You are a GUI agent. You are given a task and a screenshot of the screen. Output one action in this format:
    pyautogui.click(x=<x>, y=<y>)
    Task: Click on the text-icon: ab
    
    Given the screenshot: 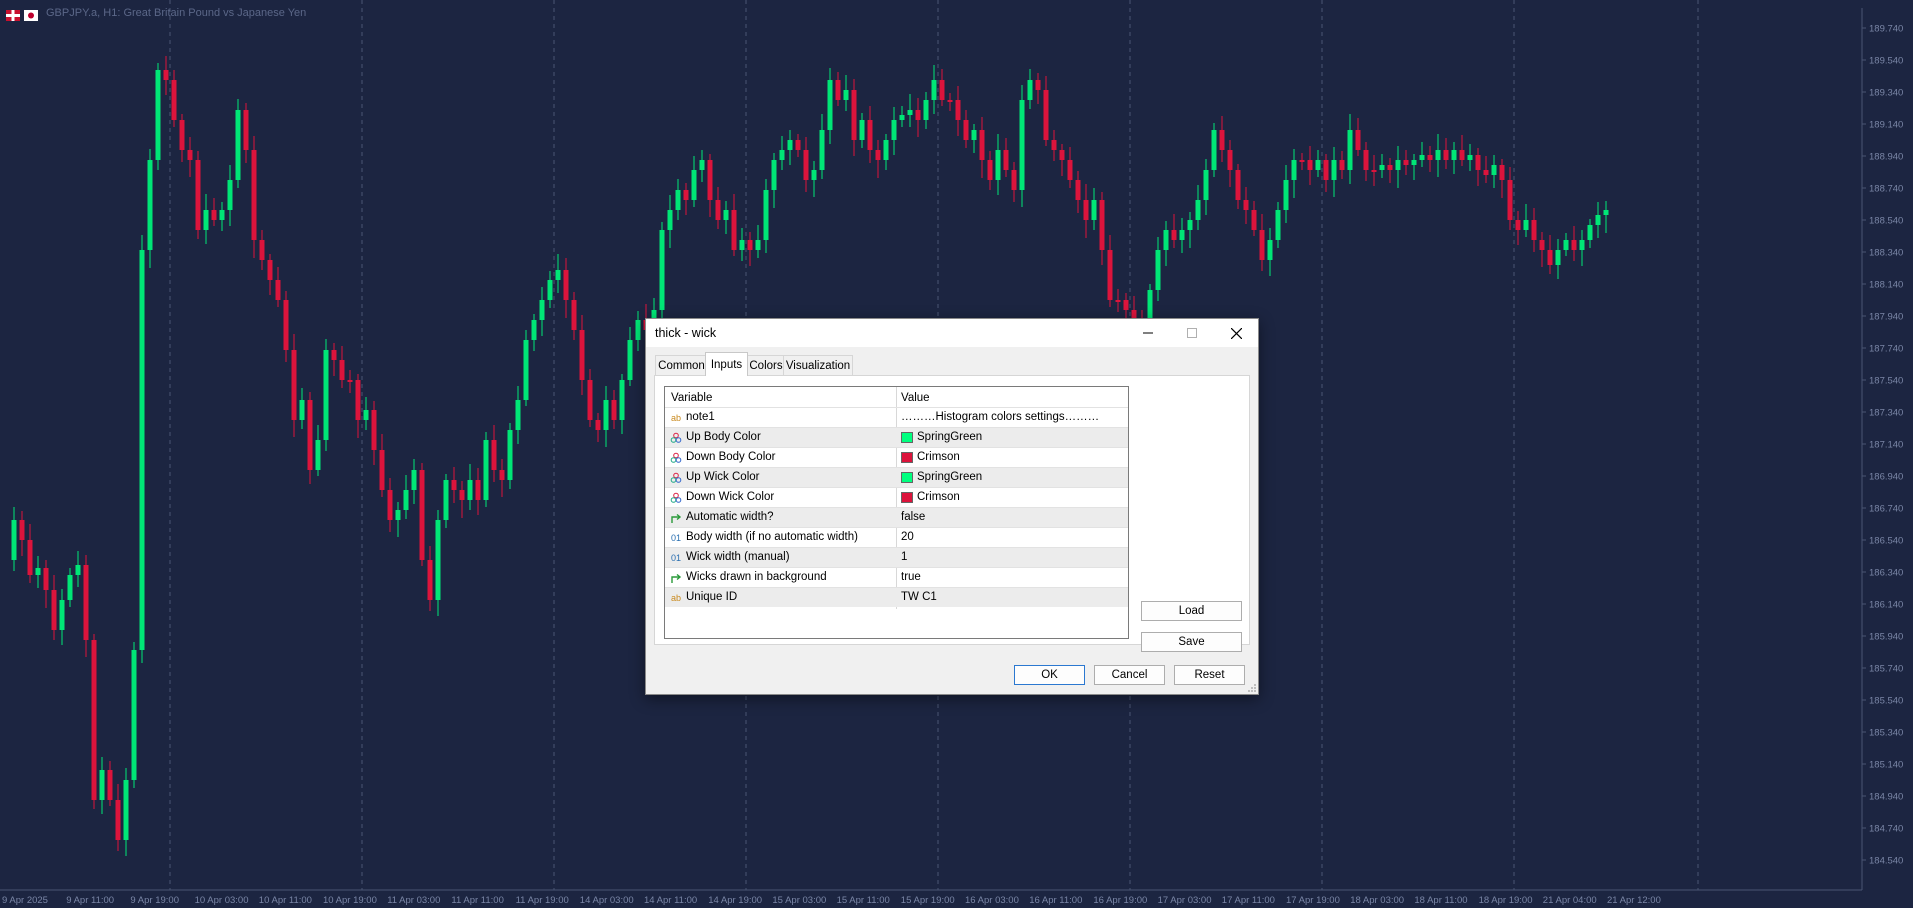 What is the action you would take?
    pyautogui.click(x=675, y=418)
    